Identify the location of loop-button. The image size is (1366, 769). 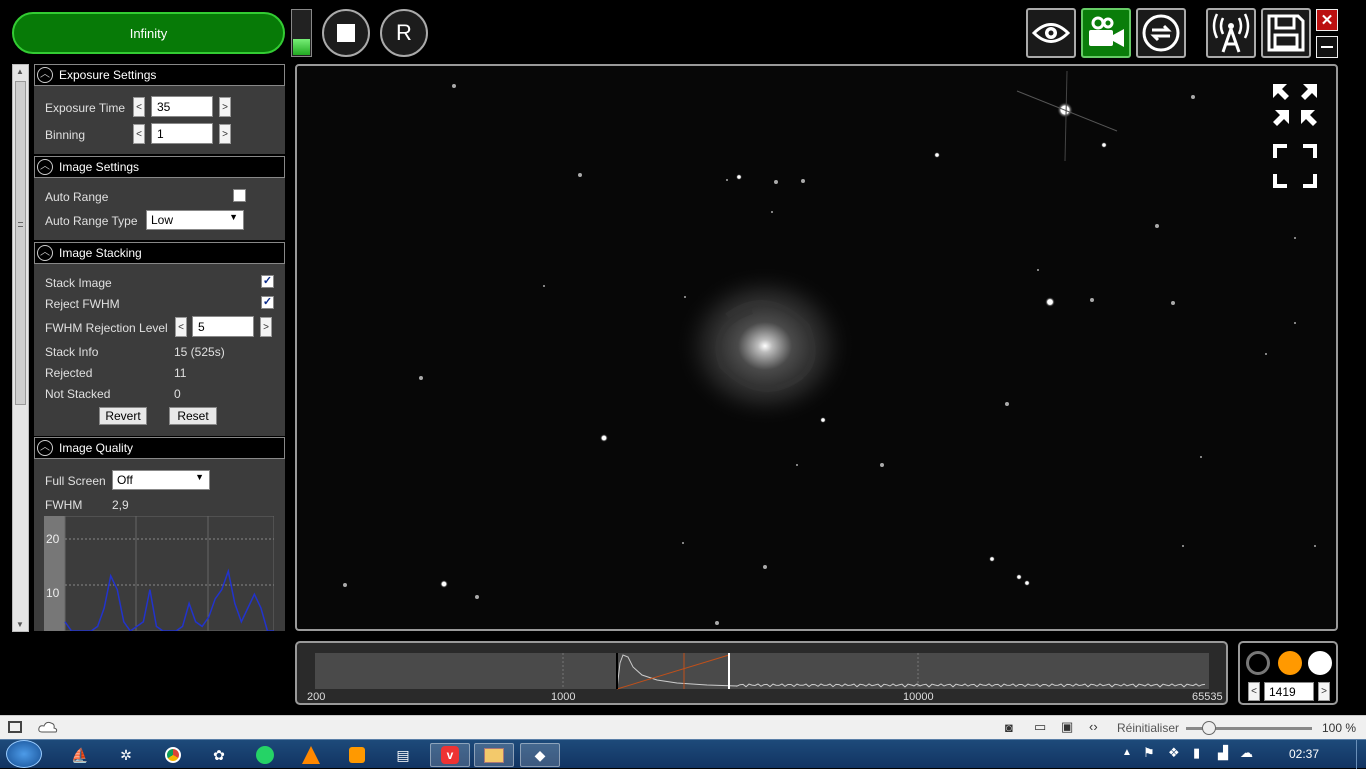
(1161, 33).